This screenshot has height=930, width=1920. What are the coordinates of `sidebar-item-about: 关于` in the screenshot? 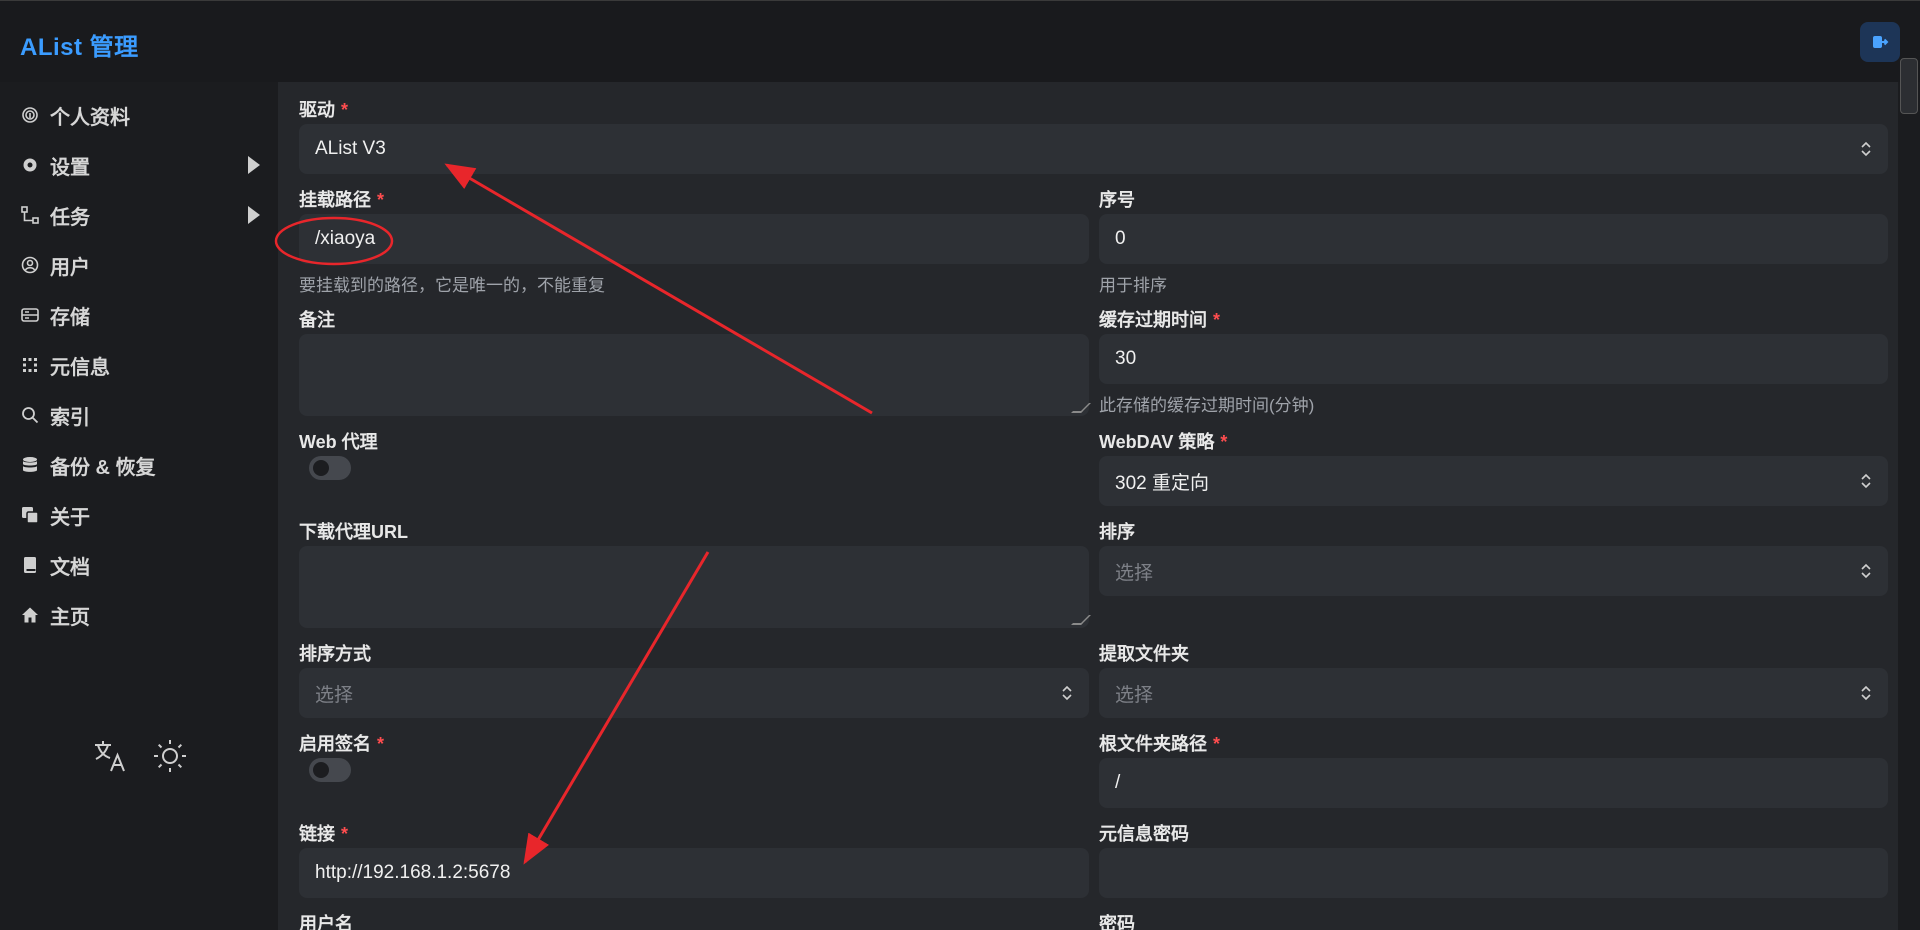 It's located at (140, 515).